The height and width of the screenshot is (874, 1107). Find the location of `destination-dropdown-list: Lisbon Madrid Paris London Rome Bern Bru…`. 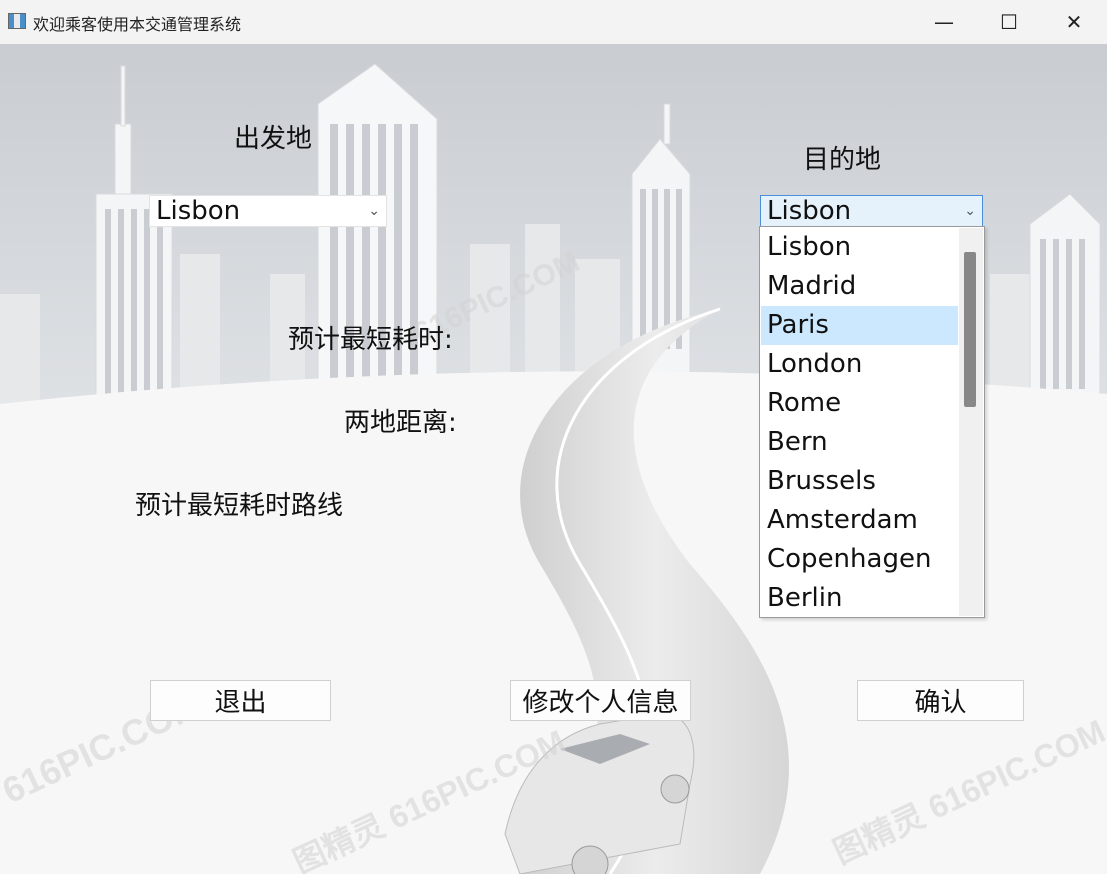

destination-dropdown-list: Lisbon Madrid Paris London Rome Bern Bru… is located at coordinates (872, 422).